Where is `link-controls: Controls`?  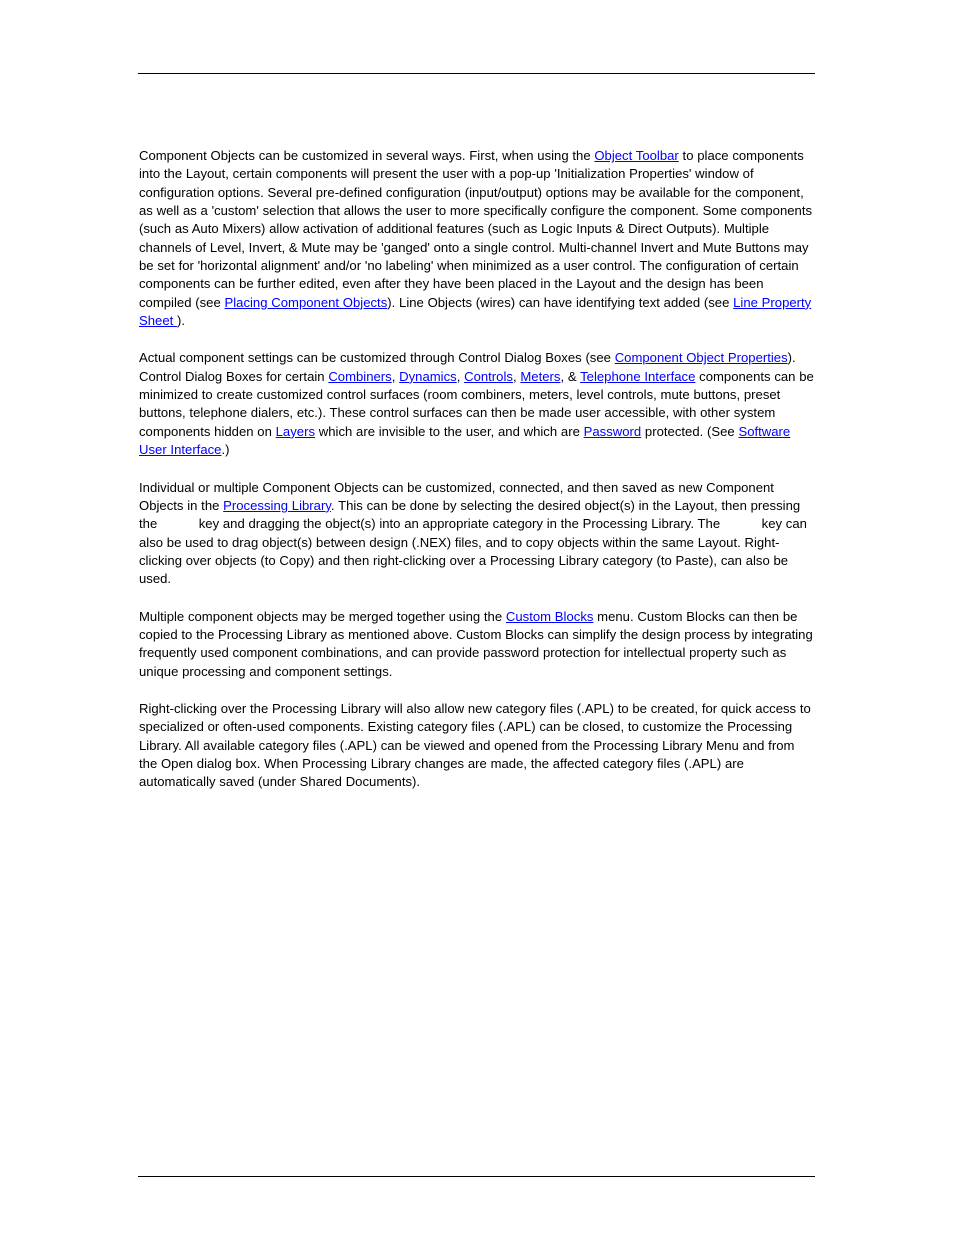
link-controls: Controls is located at coordinates (488, 376).